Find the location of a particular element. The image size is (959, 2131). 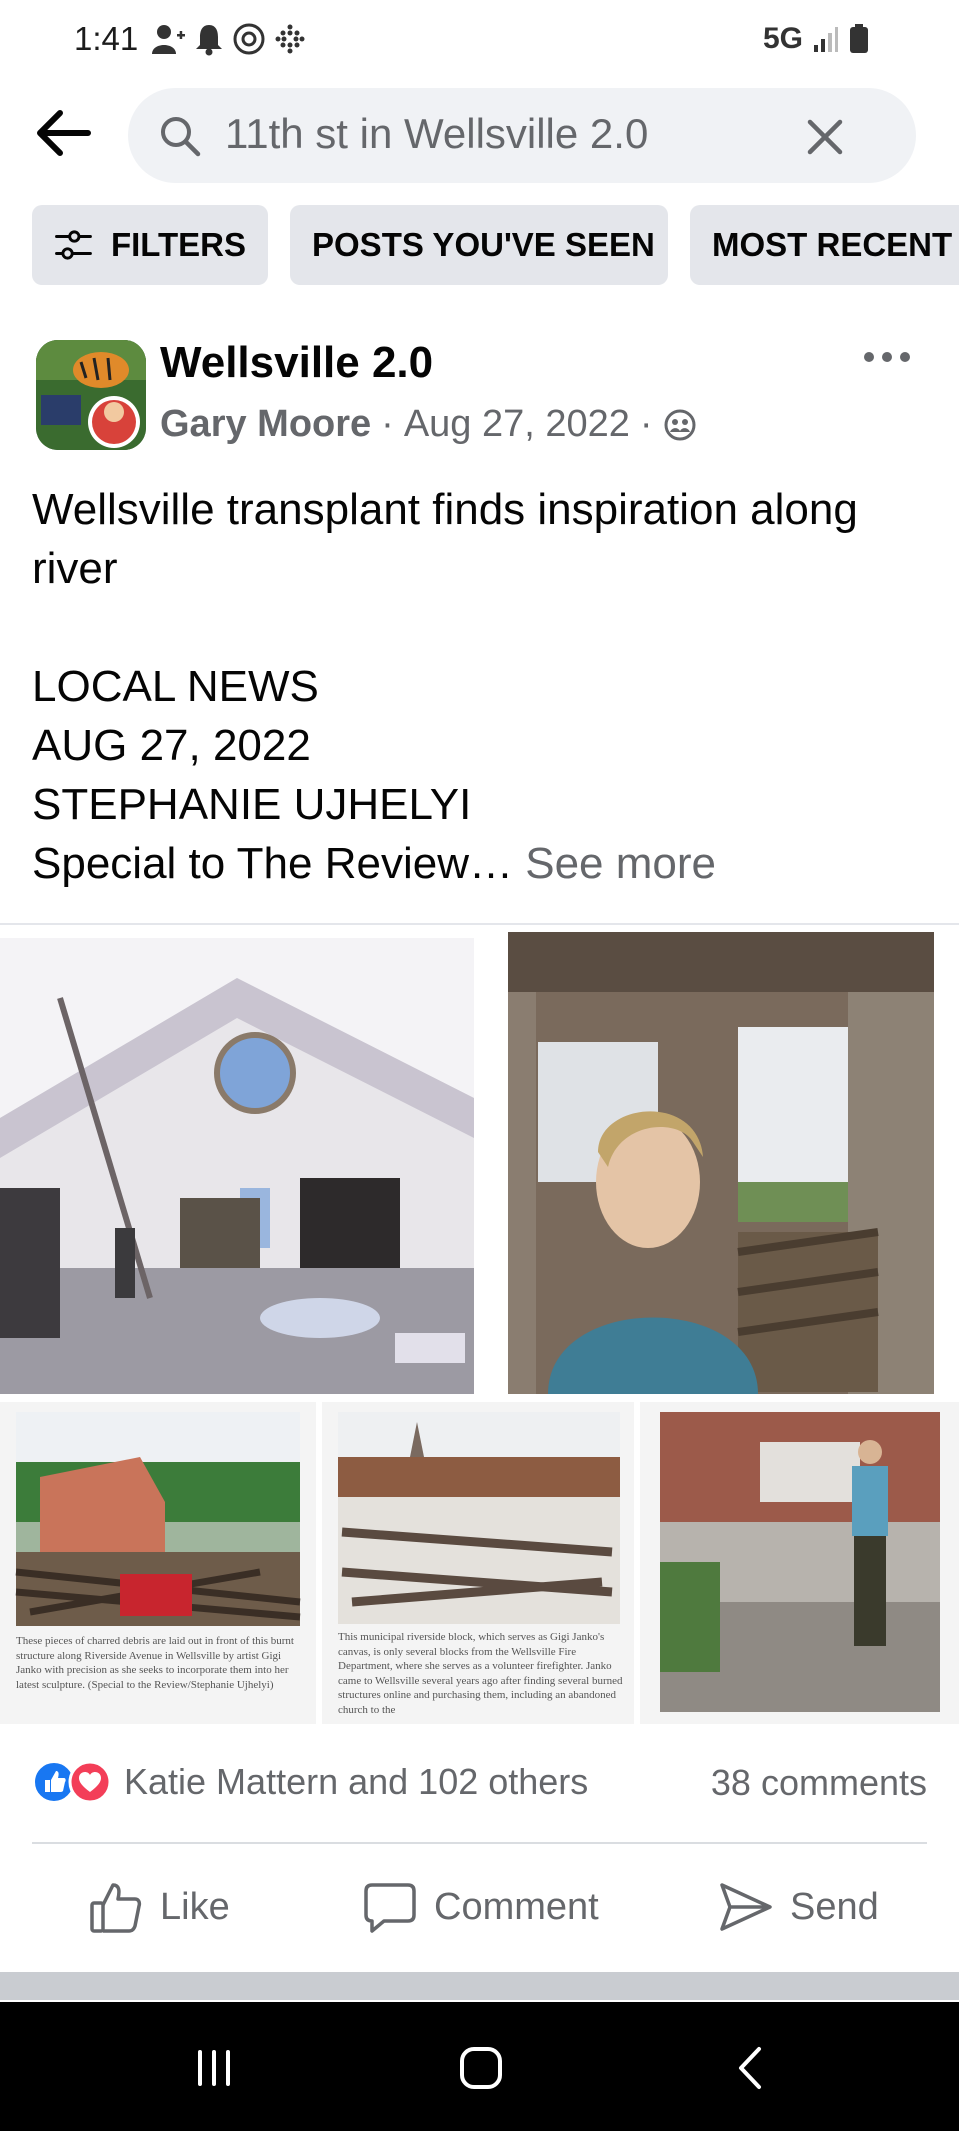

more-dots-icon is located at coordinates (887, 357).